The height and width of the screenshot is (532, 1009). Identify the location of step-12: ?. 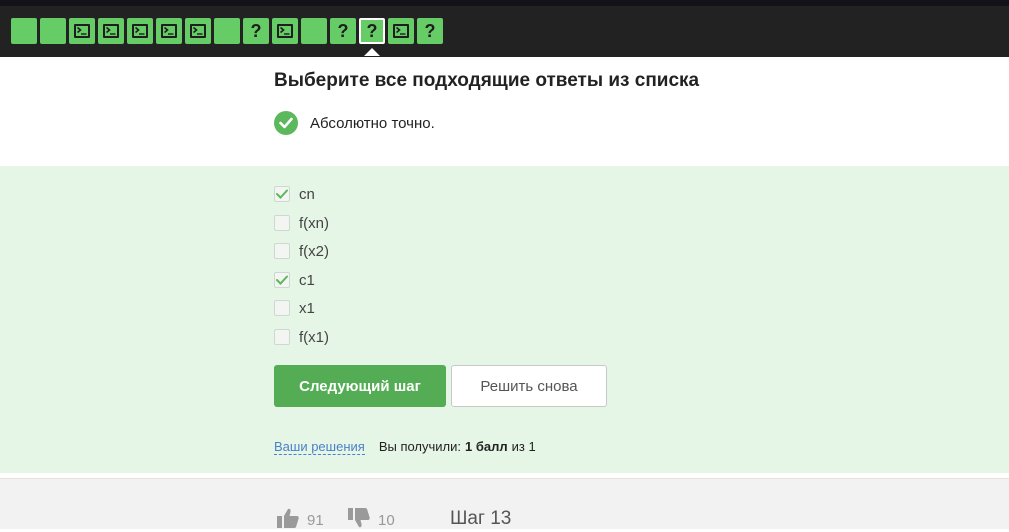
(343, 31).